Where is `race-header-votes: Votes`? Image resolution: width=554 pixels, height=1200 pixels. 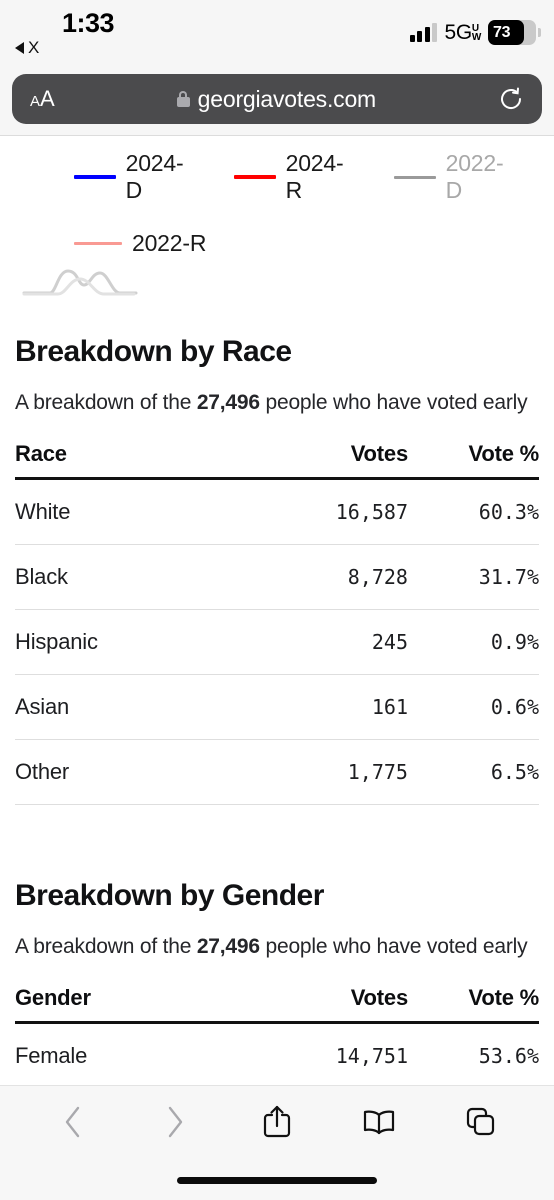
race-header-votes: Votes is located at coordinates (334, 460).